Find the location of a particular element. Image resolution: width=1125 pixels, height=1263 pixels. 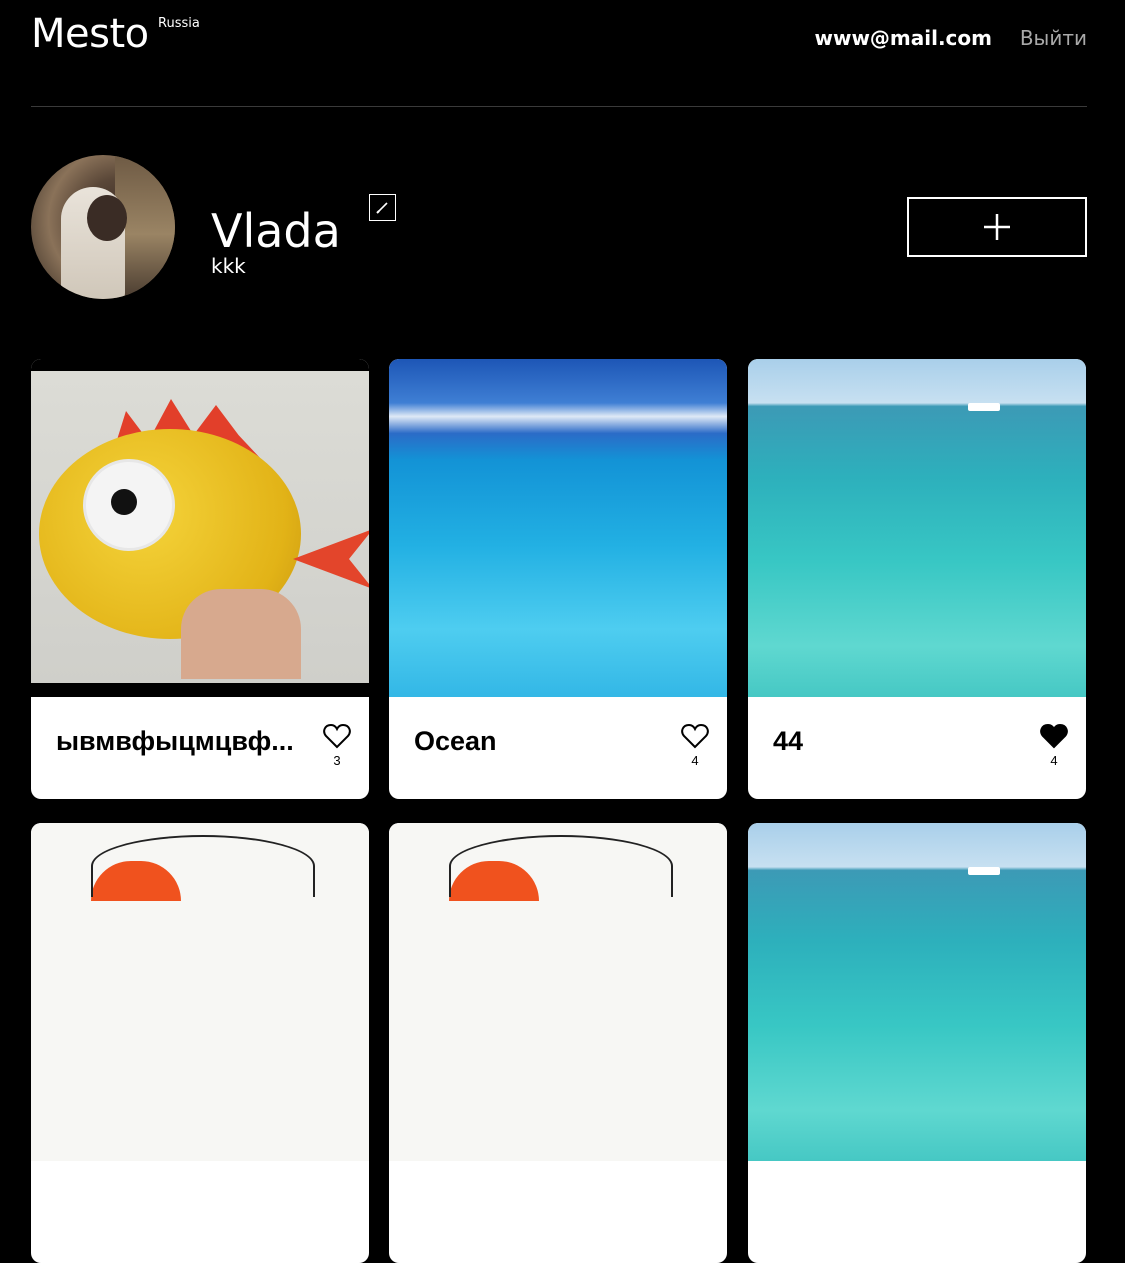

card: 44 4 is located at coordinates (917, 579).